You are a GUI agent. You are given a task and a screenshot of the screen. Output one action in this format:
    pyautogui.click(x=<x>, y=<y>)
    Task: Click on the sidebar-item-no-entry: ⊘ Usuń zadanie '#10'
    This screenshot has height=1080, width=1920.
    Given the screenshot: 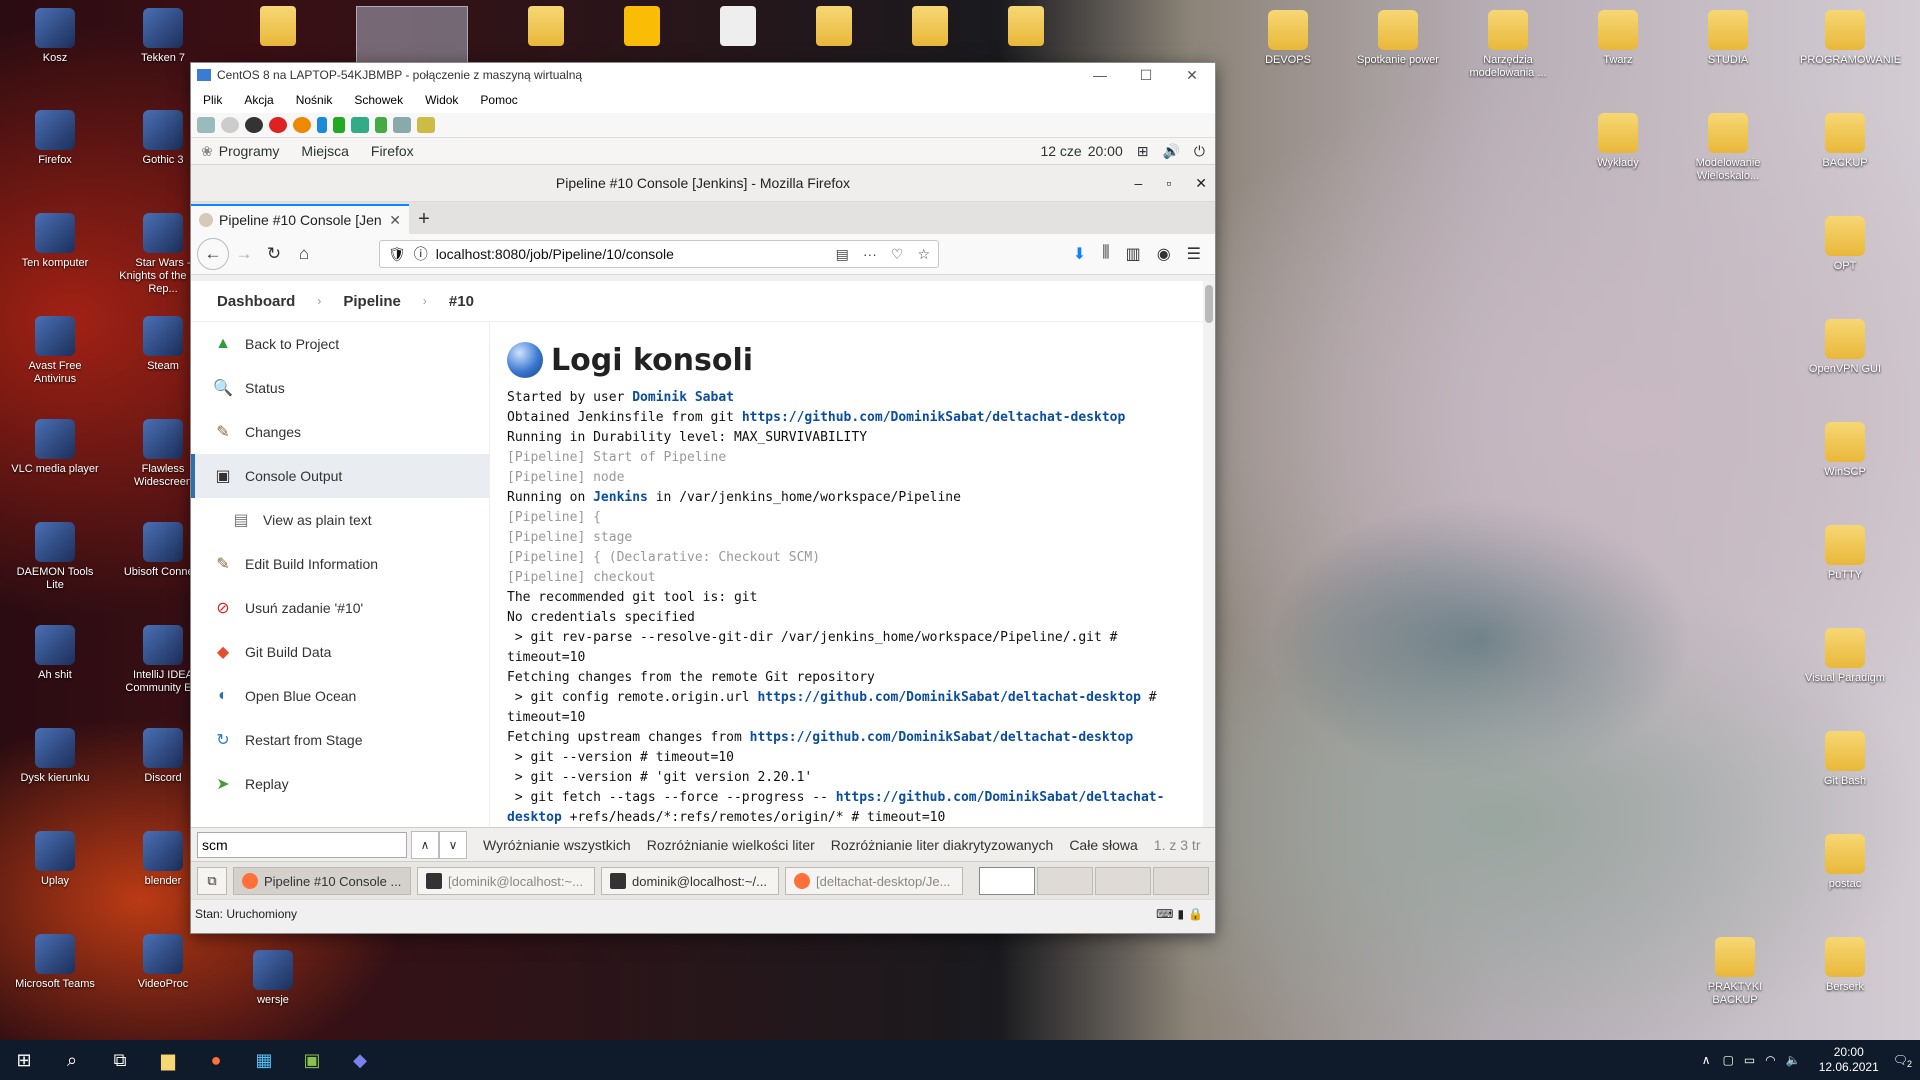 What is the action you would take?
    pyautogui.click(x=340, y=608)
    